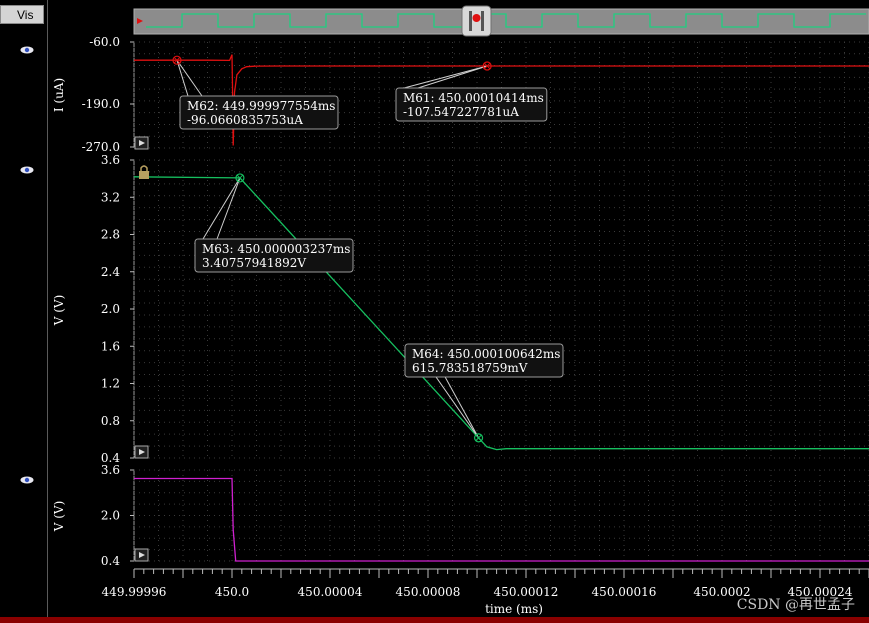 The image size is (869, 623). What do you see at coordinates (276, 249) in the screenshot?
I see `marker-label-line1: M63: 450.000003237ms` at bounding box center [276, 249].